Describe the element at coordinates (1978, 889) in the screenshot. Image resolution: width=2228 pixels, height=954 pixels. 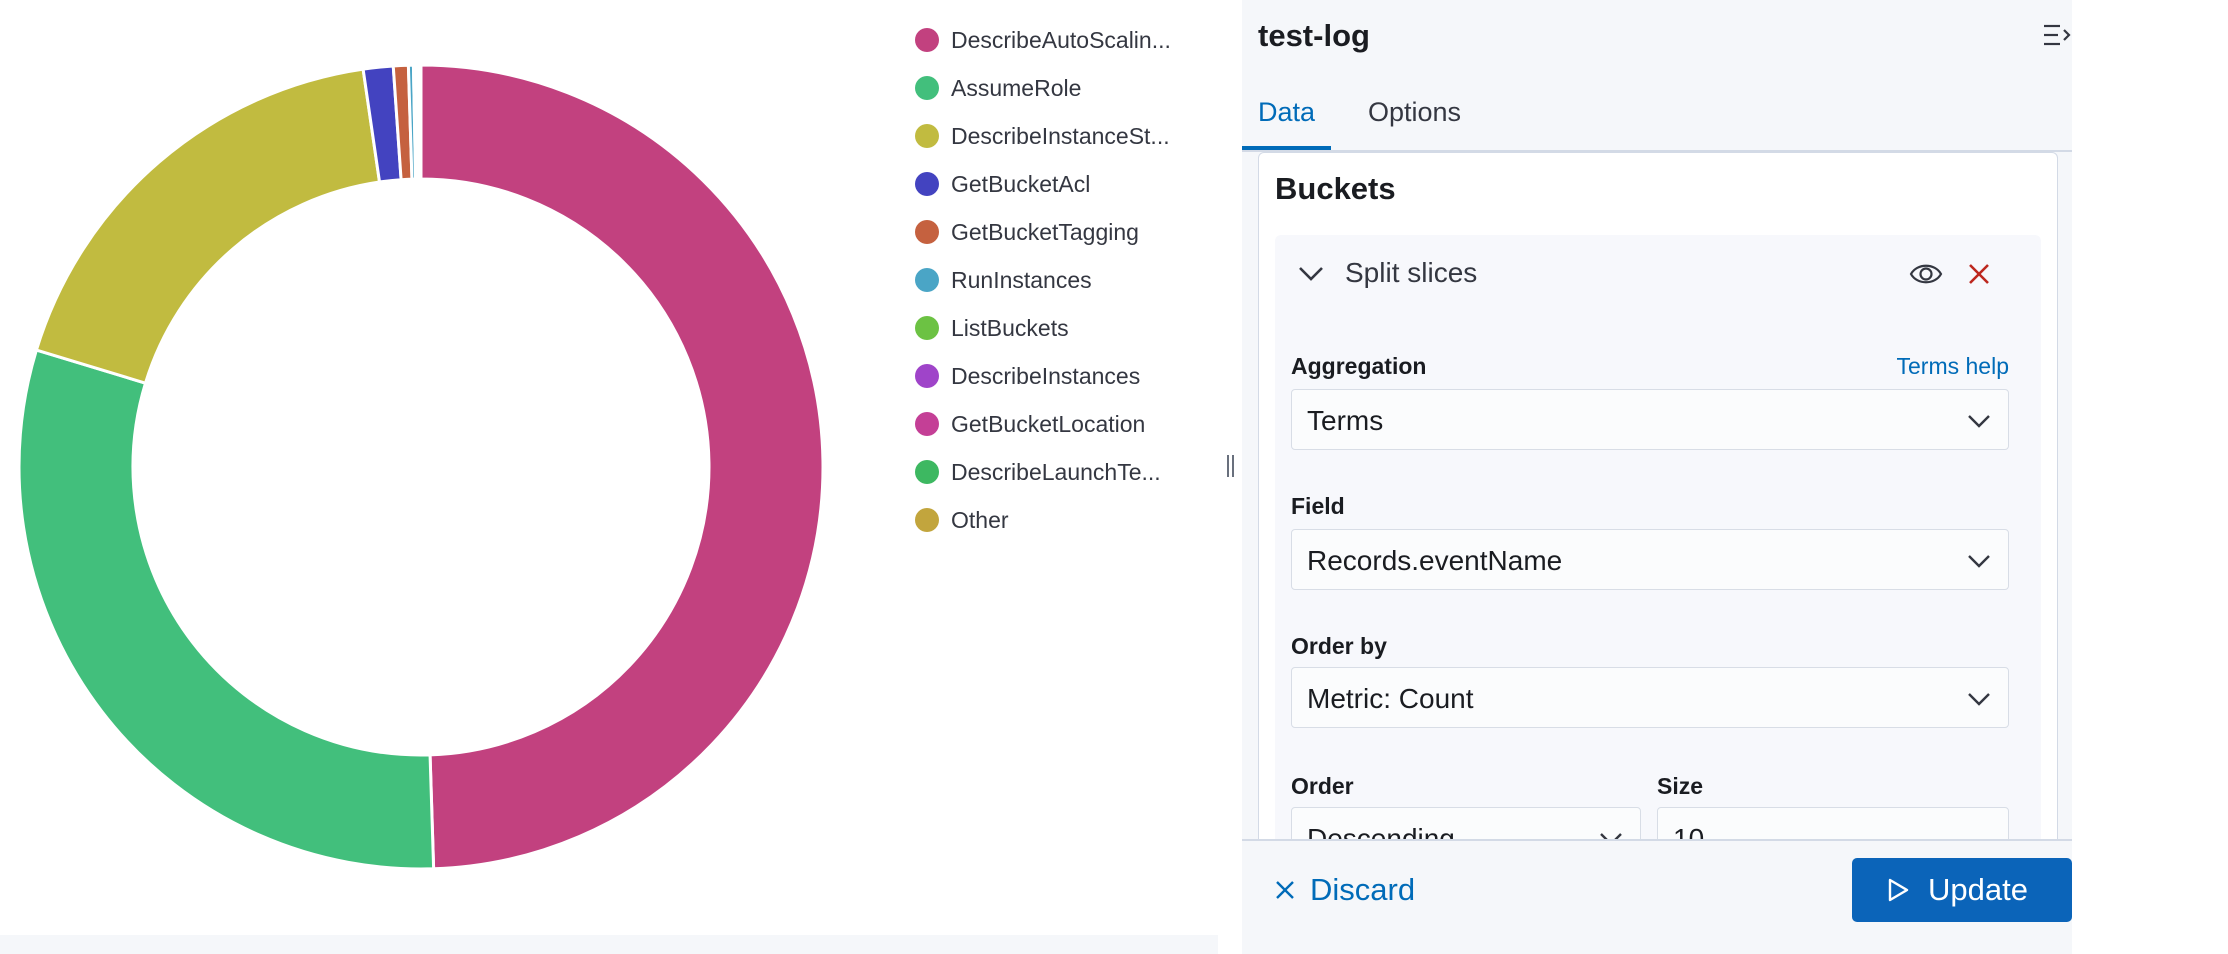
I see `update-label: Update` at that location.